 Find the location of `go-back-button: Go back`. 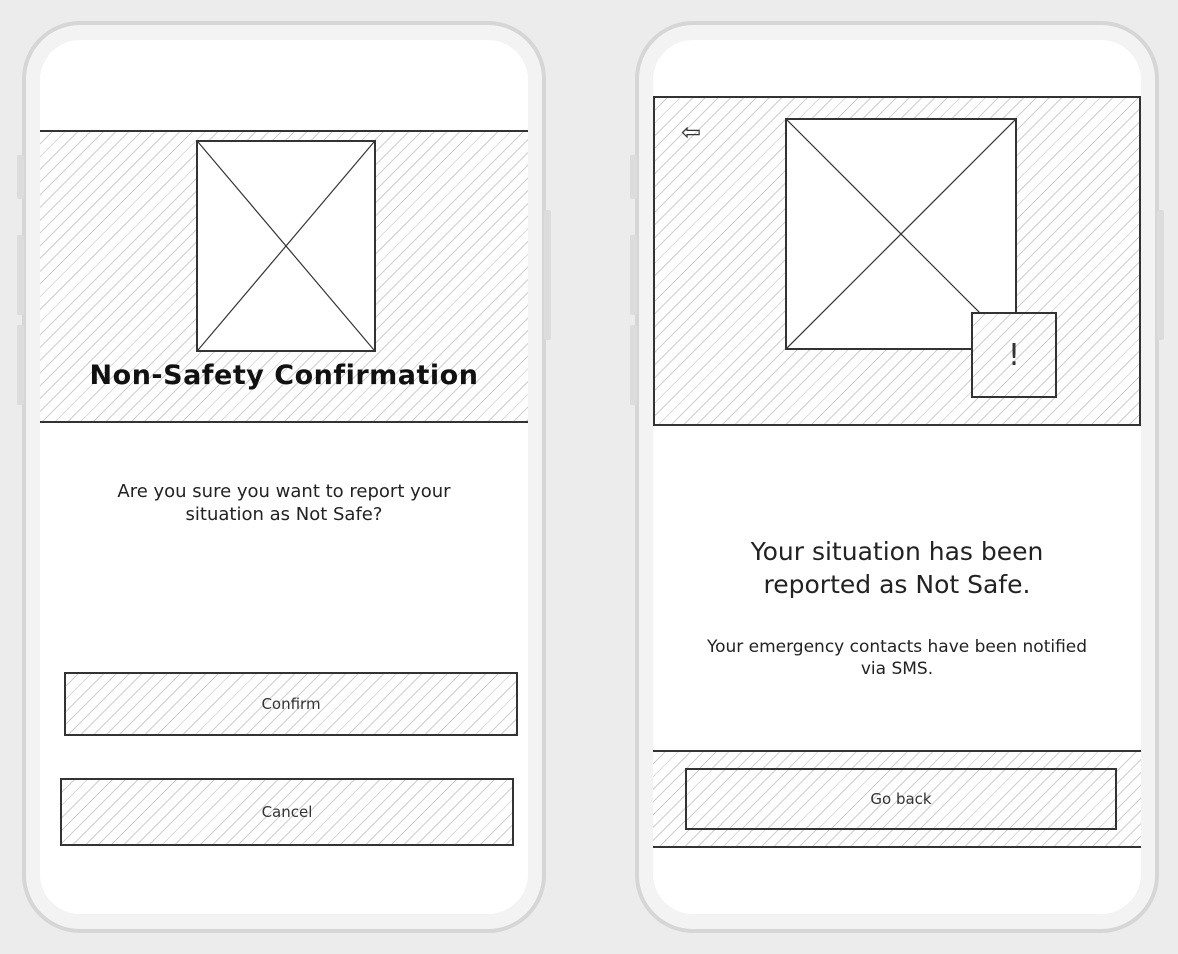

go-back-button: Go back is located at coordinates (901, 799).